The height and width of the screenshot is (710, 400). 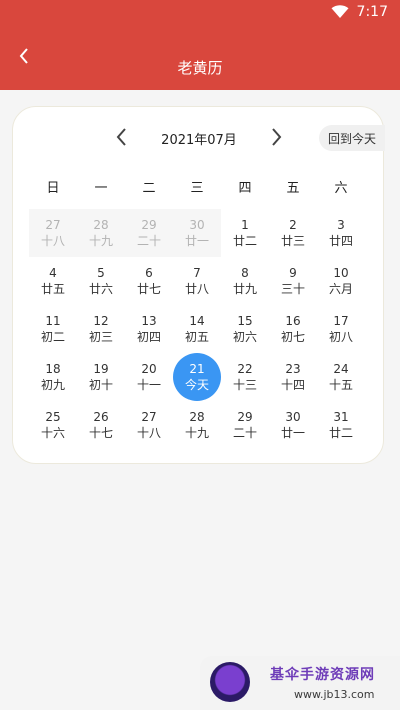 I want to click on month-nav: 2021年07月 回到今天, so click(x=199, y=136).